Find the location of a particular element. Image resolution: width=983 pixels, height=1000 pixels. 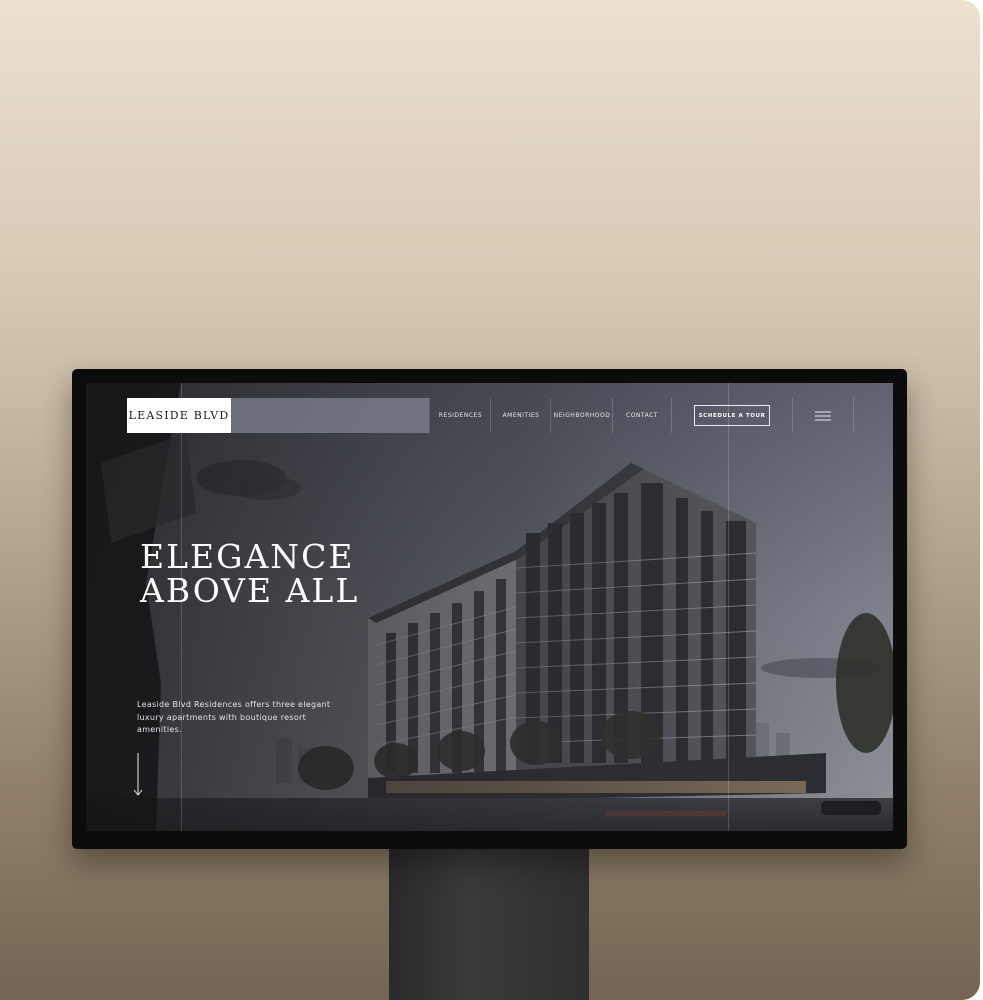

grid-line is located at coordinates (728, 607).